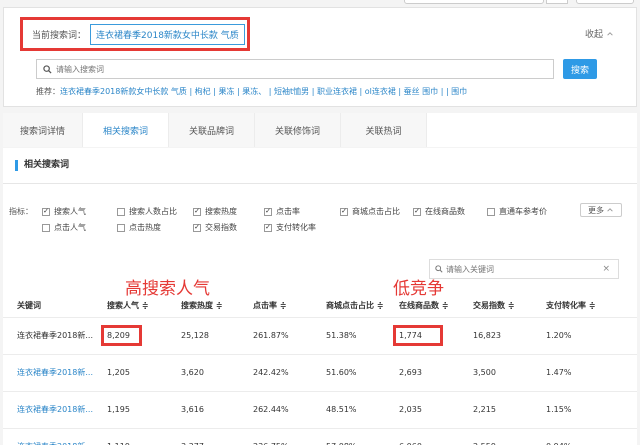 The height and width of the screenshot is (445, 640). I want to click on search-popularity-cell: 8,209, so click(130, 335).